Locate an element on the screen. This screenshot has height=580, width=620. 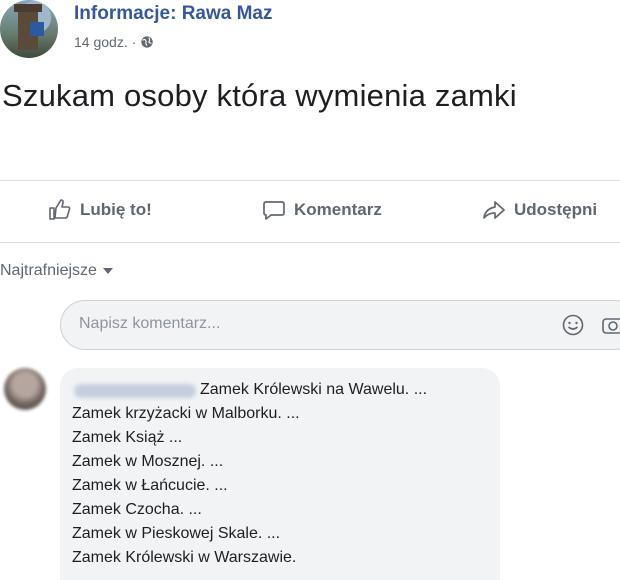
comment-label: Komentarz is located at coordinates (338, 209).